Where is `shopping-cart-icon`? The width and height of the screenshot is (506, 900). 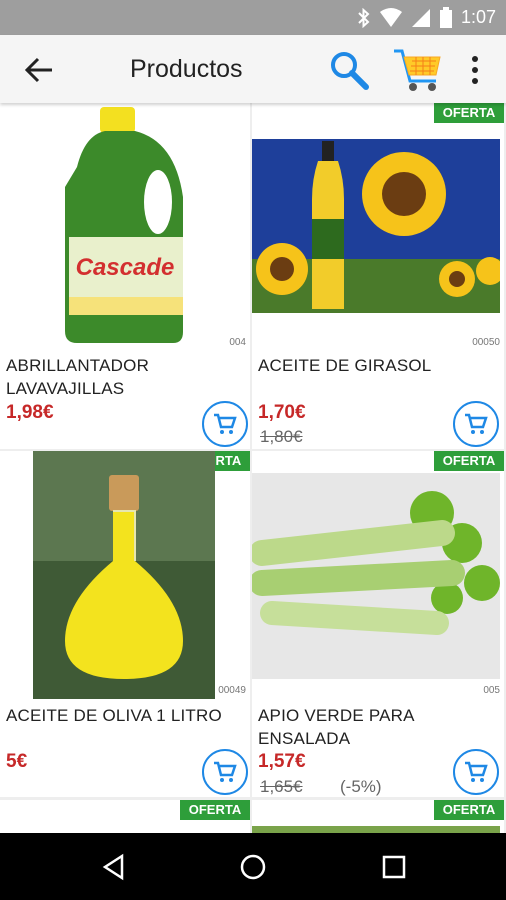 shopping-cart-icon is located at coordinates (418, 69).